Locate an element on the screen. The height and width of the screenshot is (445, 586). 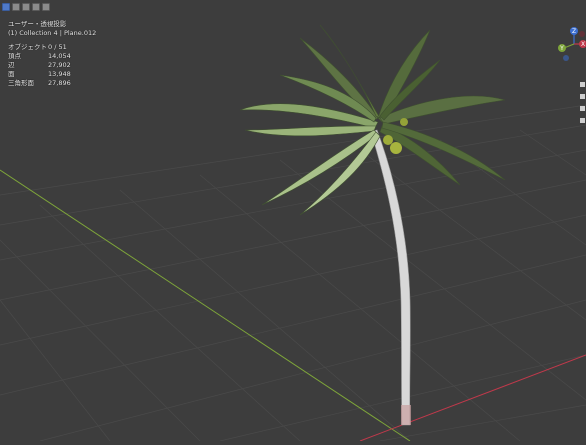
select-mode-toolbar is located at coordinates (26, 9).